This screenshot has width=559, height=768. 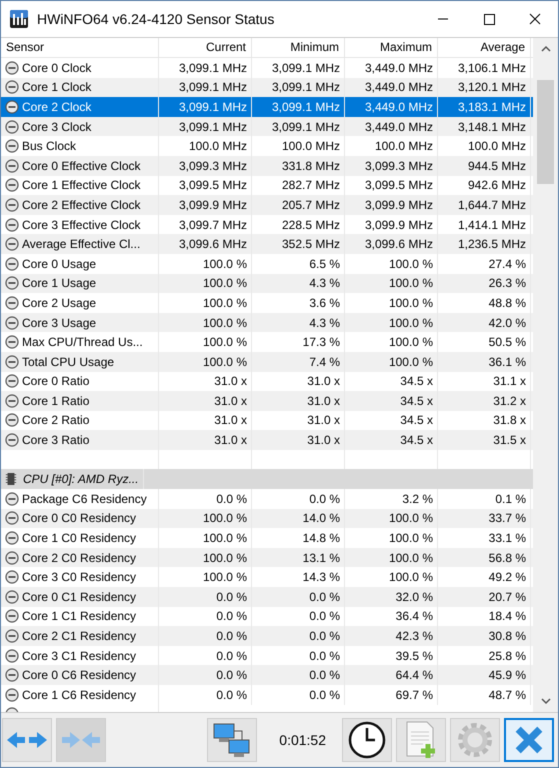 What do you see at coordinates (492, 127) in the screenshot?
I see `sensor-value: 3,148.1 MHz` at bounding box center [492, 127].